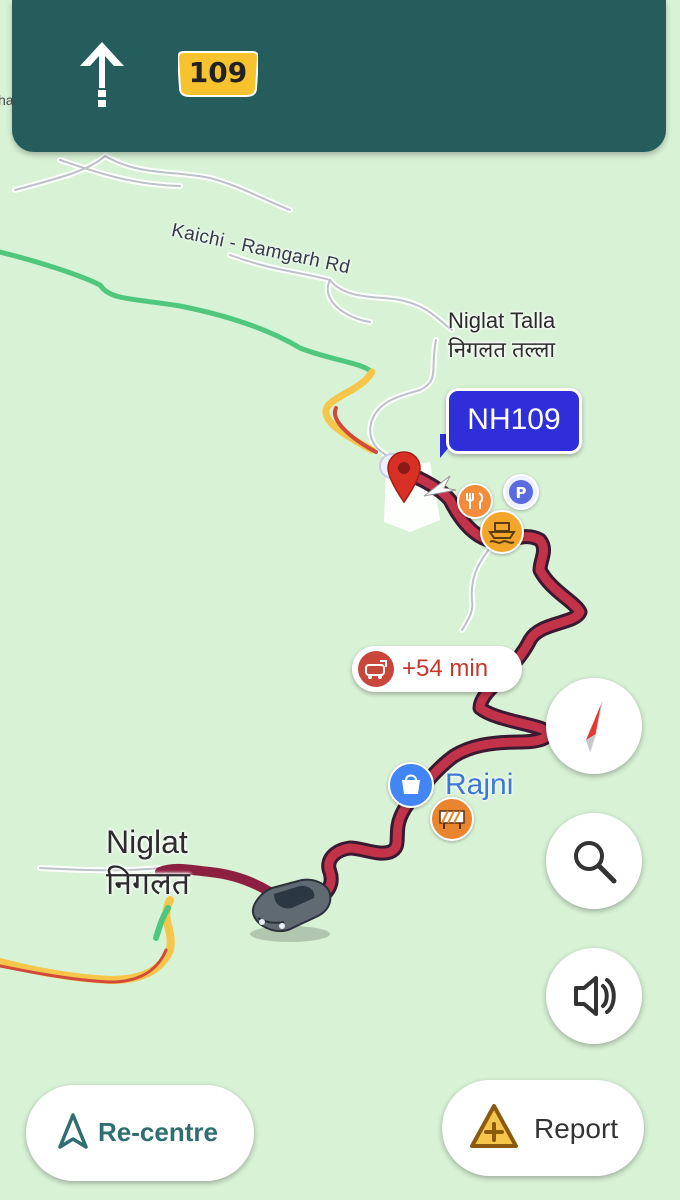  Describe the element at coordinates (291, 910) in the screenshot. I see `vehicle-position-icon` at that location.